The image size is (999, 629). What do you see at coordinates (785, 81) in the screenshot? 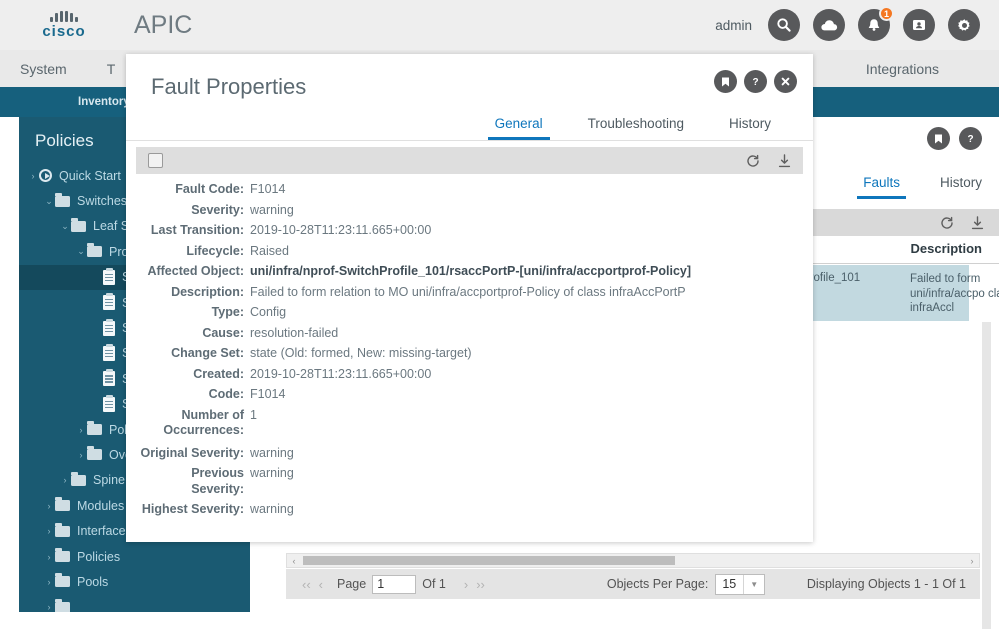
I see `close-icon` at bounding box center [785, 81].